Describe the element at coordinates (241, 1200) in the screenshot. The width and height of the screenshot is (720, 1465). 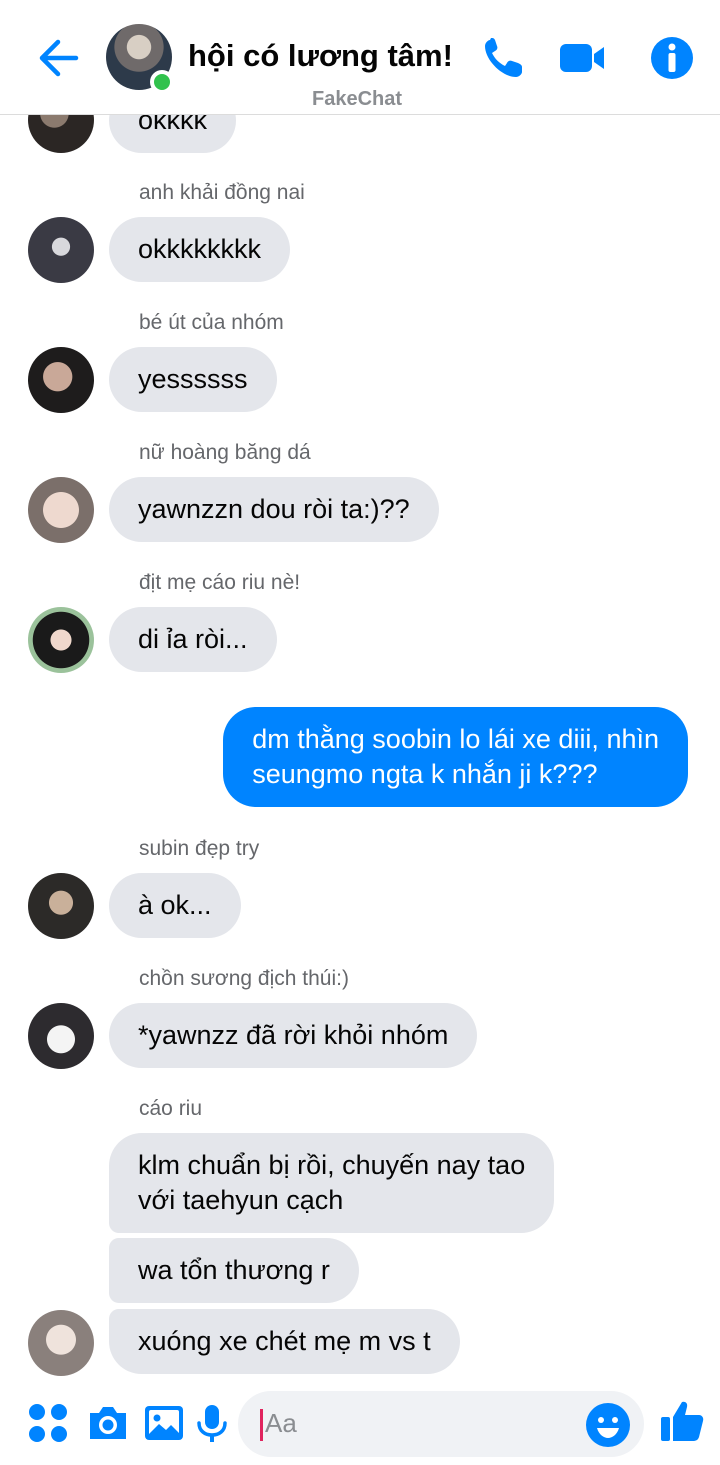
I see `message-line: với taehyun cạch` at that location.